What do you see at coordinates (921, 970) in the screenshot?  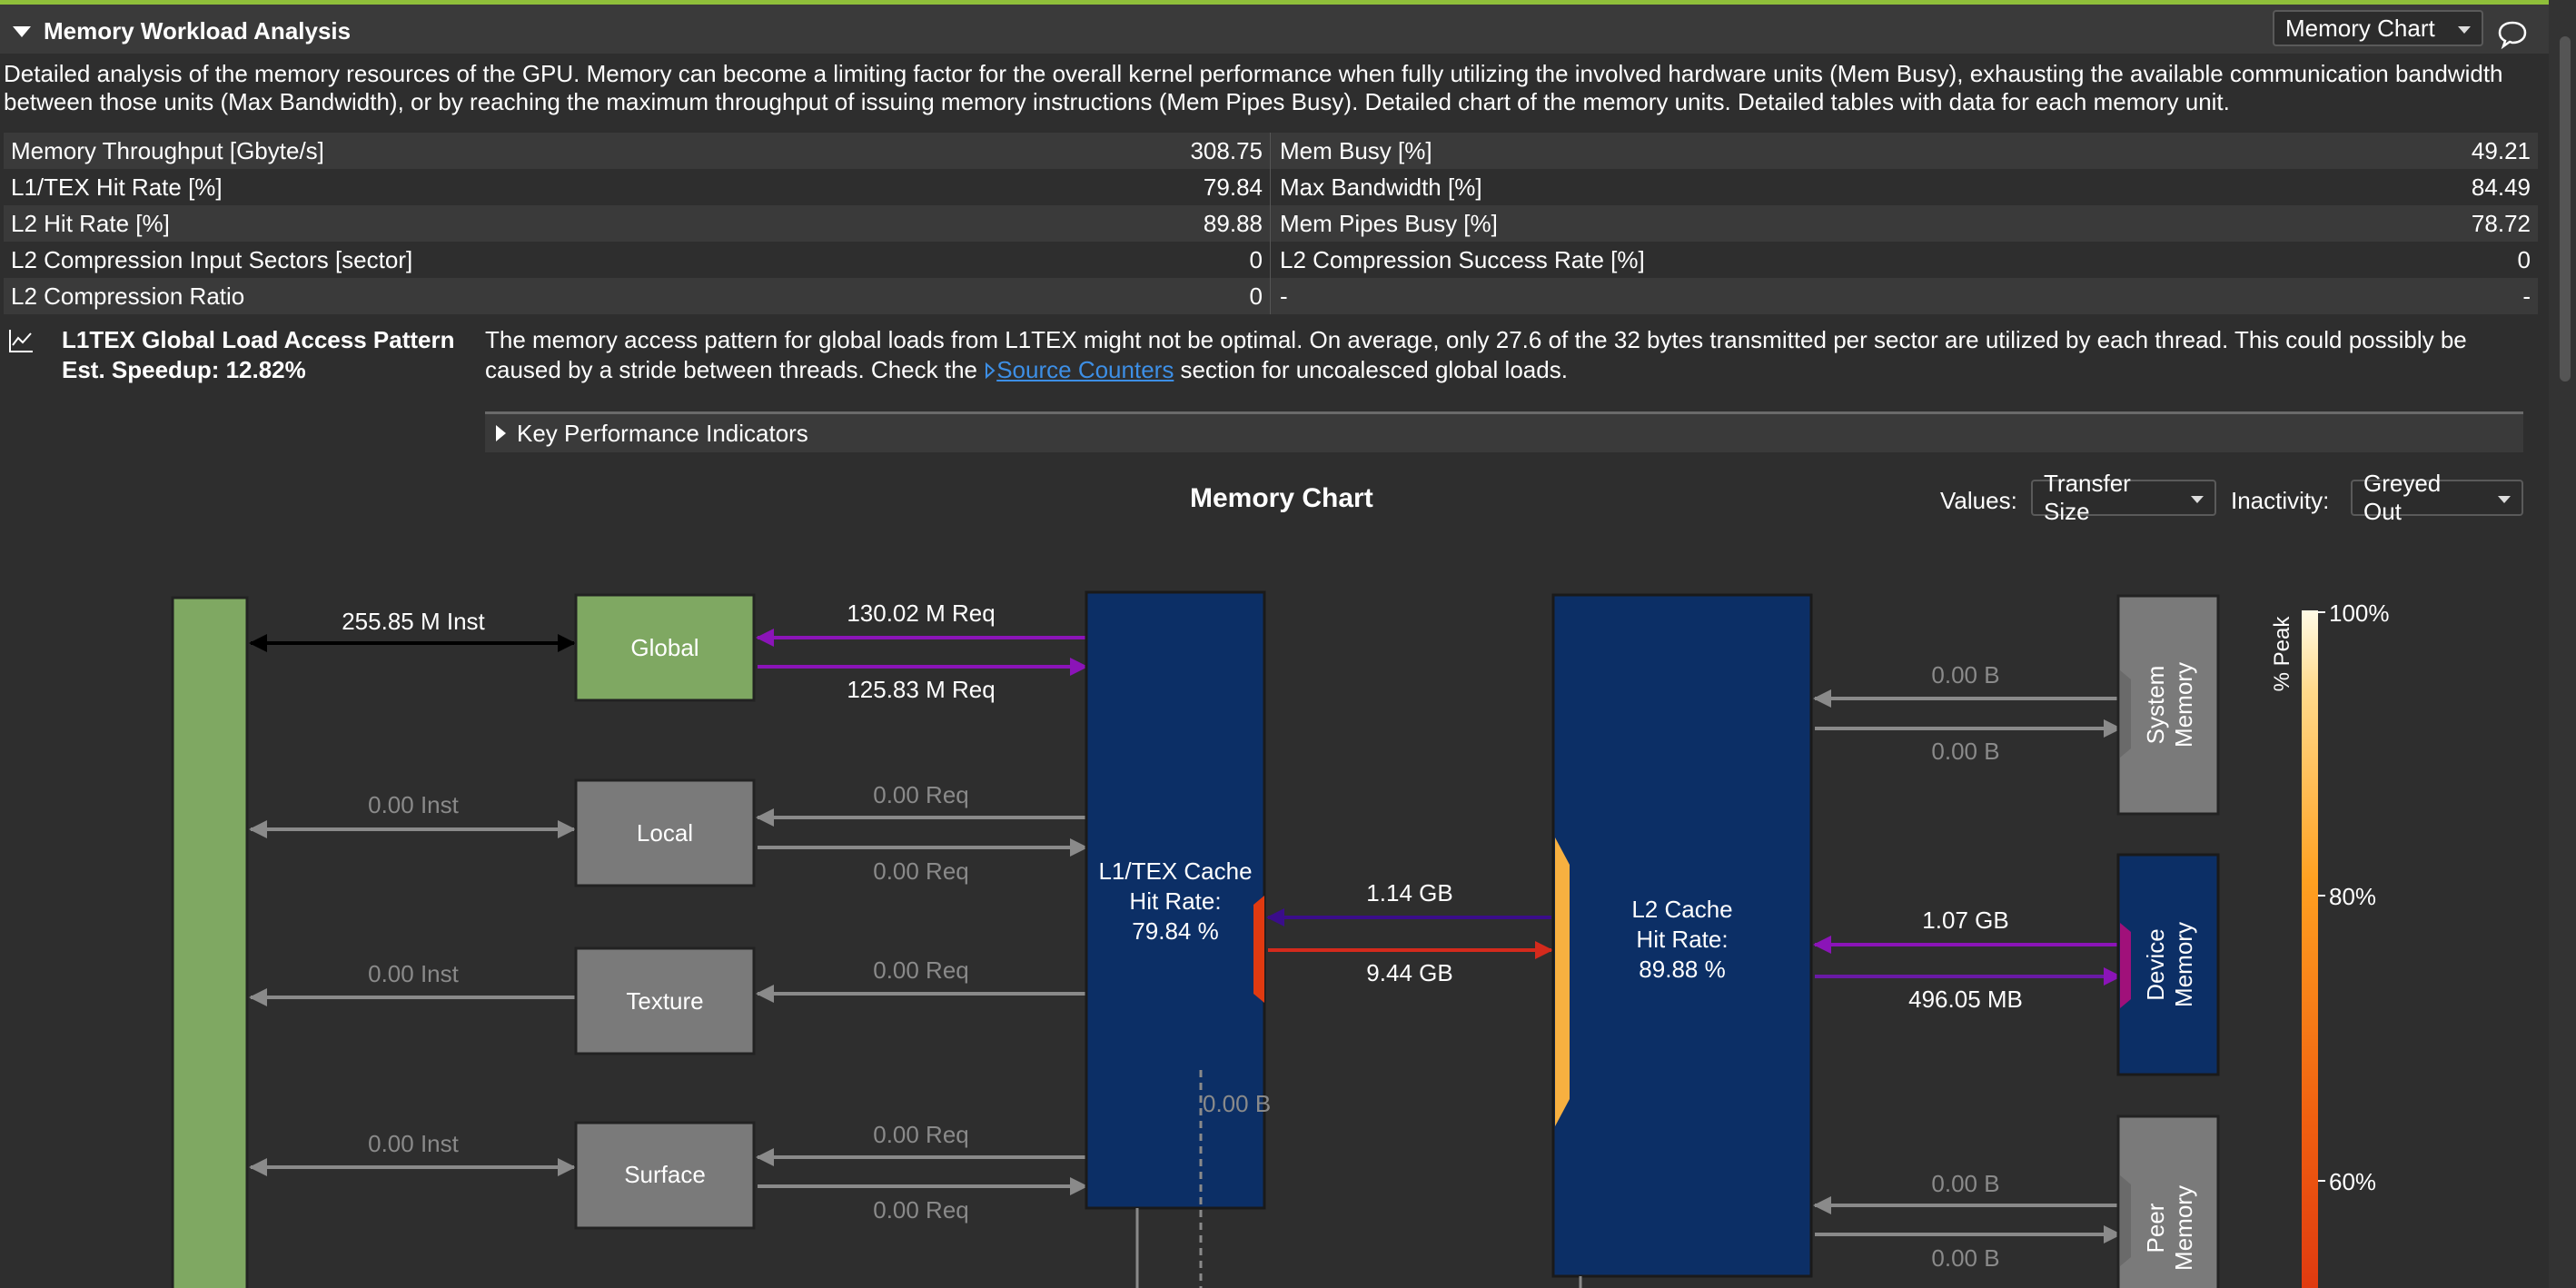 I see `texture-req-label: 0.00 Req` at bounding box center [921, 970].